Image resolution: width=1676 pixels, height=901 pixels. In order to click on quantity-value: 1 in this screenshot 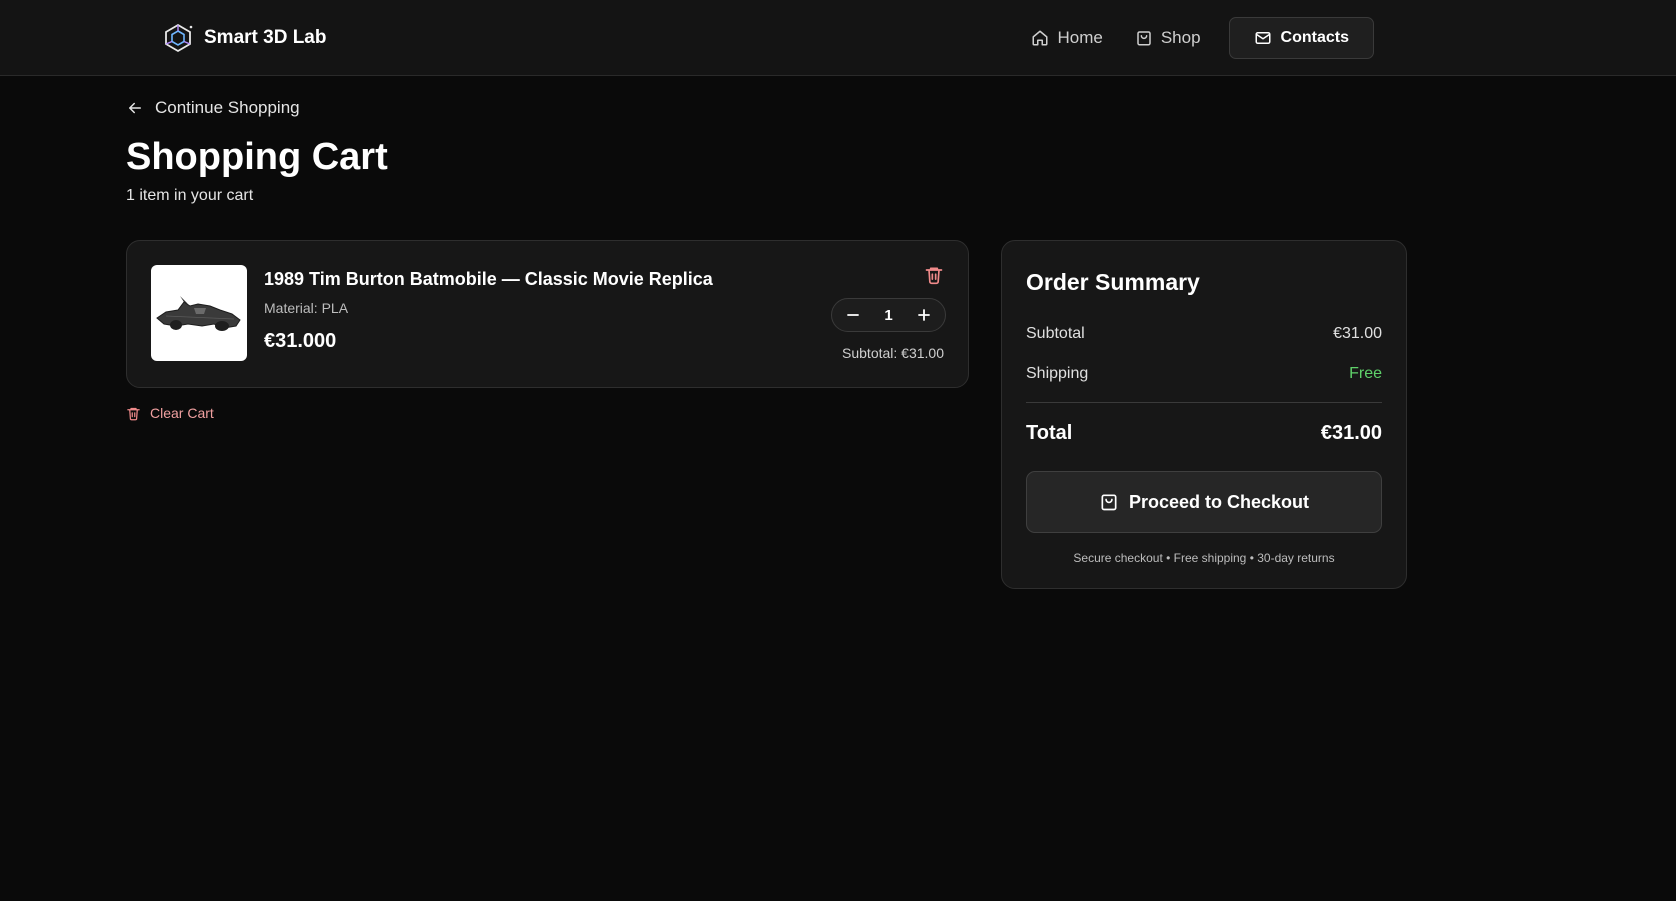, I will do `click(888, 315)`.